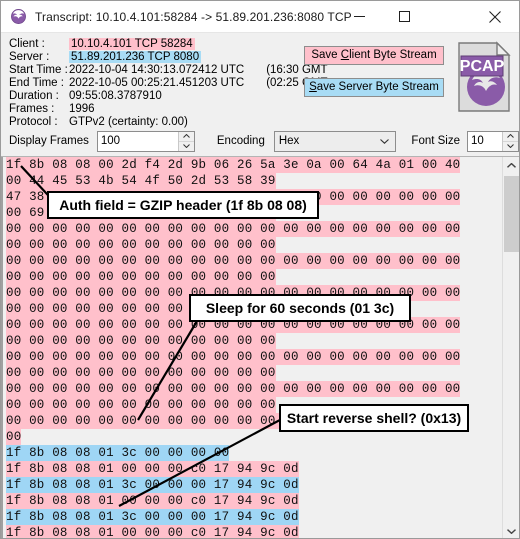  Describe the element at coordinates (435, 141) in the screenshot. I see `font-size-label: Font Size` at that location.